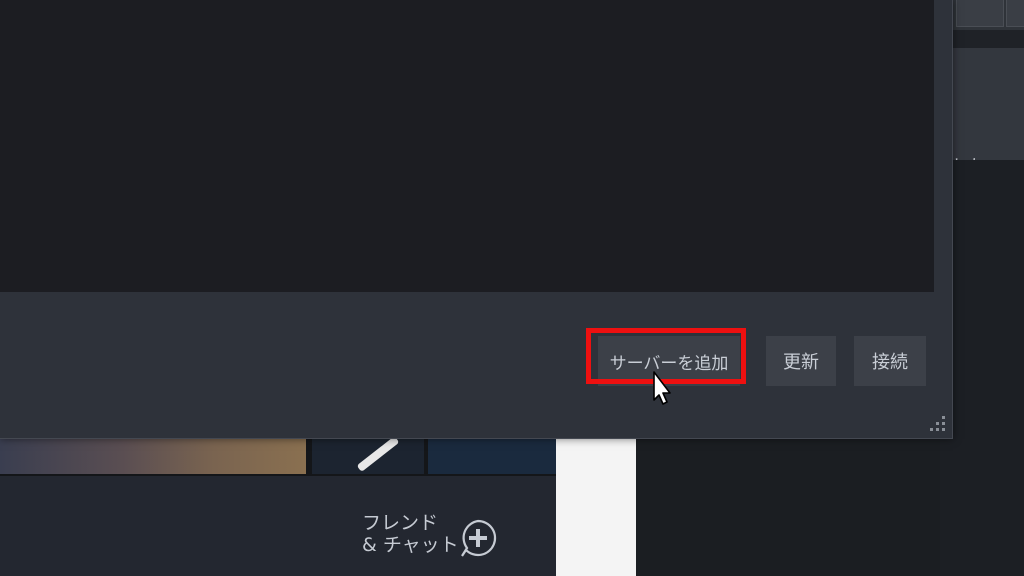 This screenshot has height=576, width=1024. I want to click on white-panel, so click(596, 506).